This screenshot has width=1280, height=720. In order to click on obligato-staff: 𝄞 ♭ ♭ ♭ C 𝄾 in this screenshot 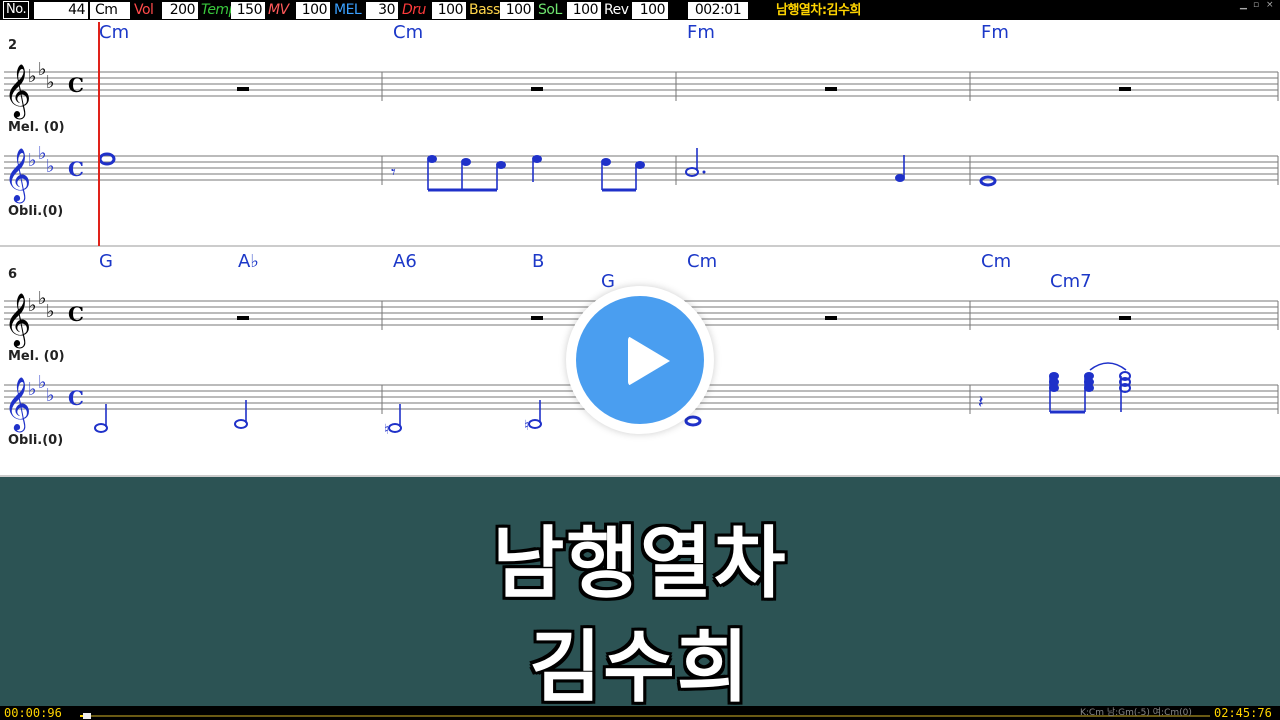, I will do `click(641, 173)`.